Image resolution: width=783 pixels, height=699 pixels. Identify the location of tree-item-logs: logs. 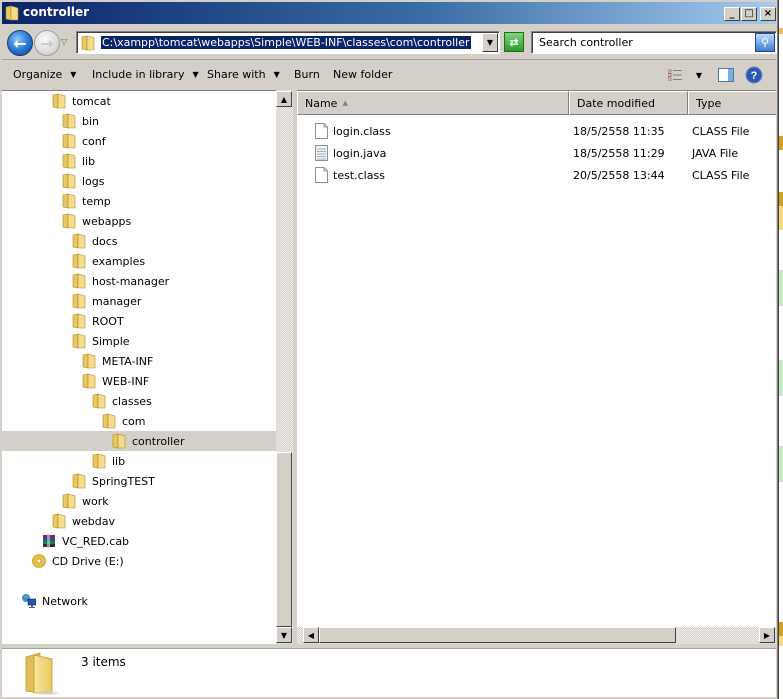
(83, 181).